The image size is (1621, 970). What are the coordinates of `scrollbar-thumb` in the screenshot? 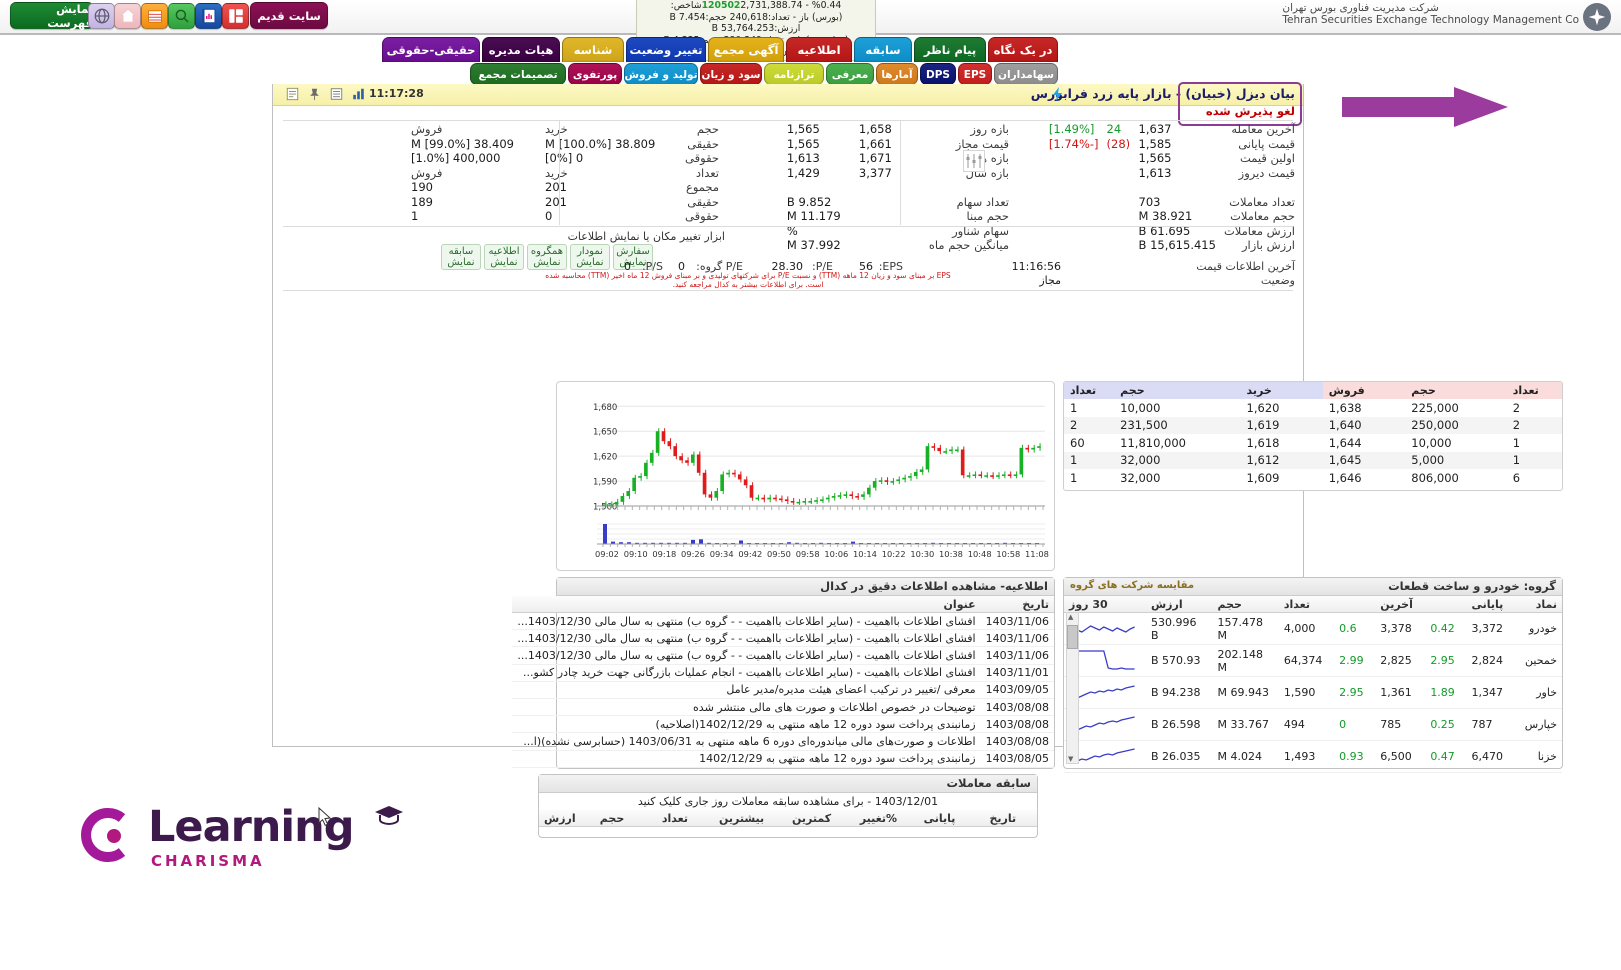 It's located at (1072, 637).